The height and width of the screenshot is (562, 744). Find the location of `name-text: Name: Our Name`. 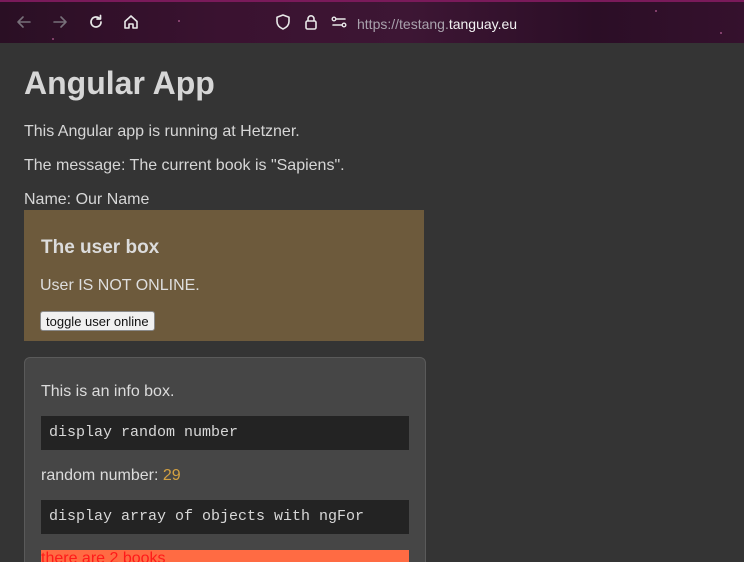

name-text: Name: Our Name is located at coordinates (87, 199).